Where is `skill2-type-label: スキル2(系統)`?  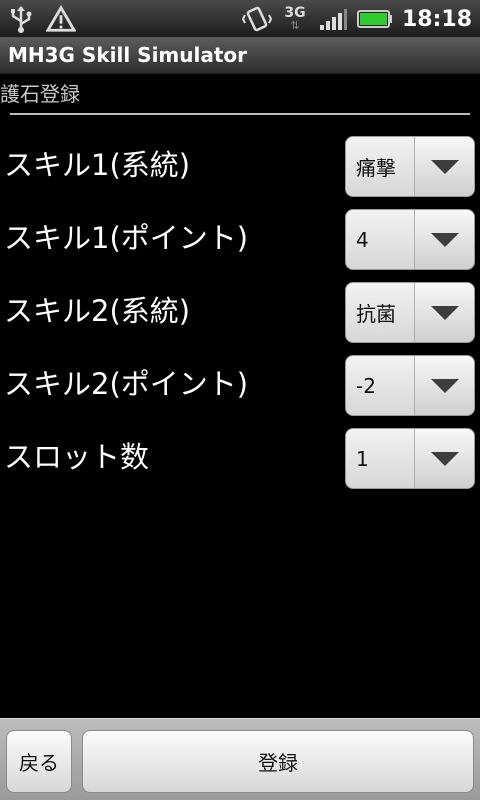
skill2-type-label: スキル2(系統) is located at coordinates (97, 311).